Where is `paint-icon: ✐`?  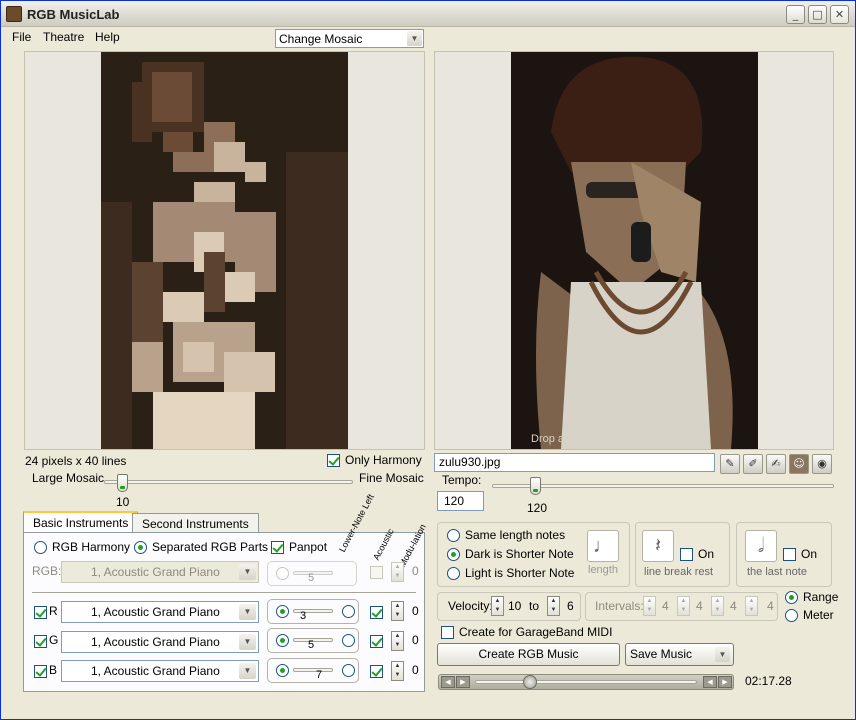 paint-icon: ✐ is located at coordinates (753, 464).